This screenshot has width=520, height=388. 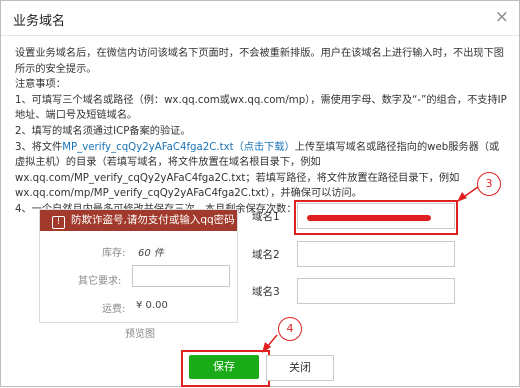 What do you see at coordinates (290, 329) in the screenshot?
I see `callout-4: 4` at bounding box center [290, 329].